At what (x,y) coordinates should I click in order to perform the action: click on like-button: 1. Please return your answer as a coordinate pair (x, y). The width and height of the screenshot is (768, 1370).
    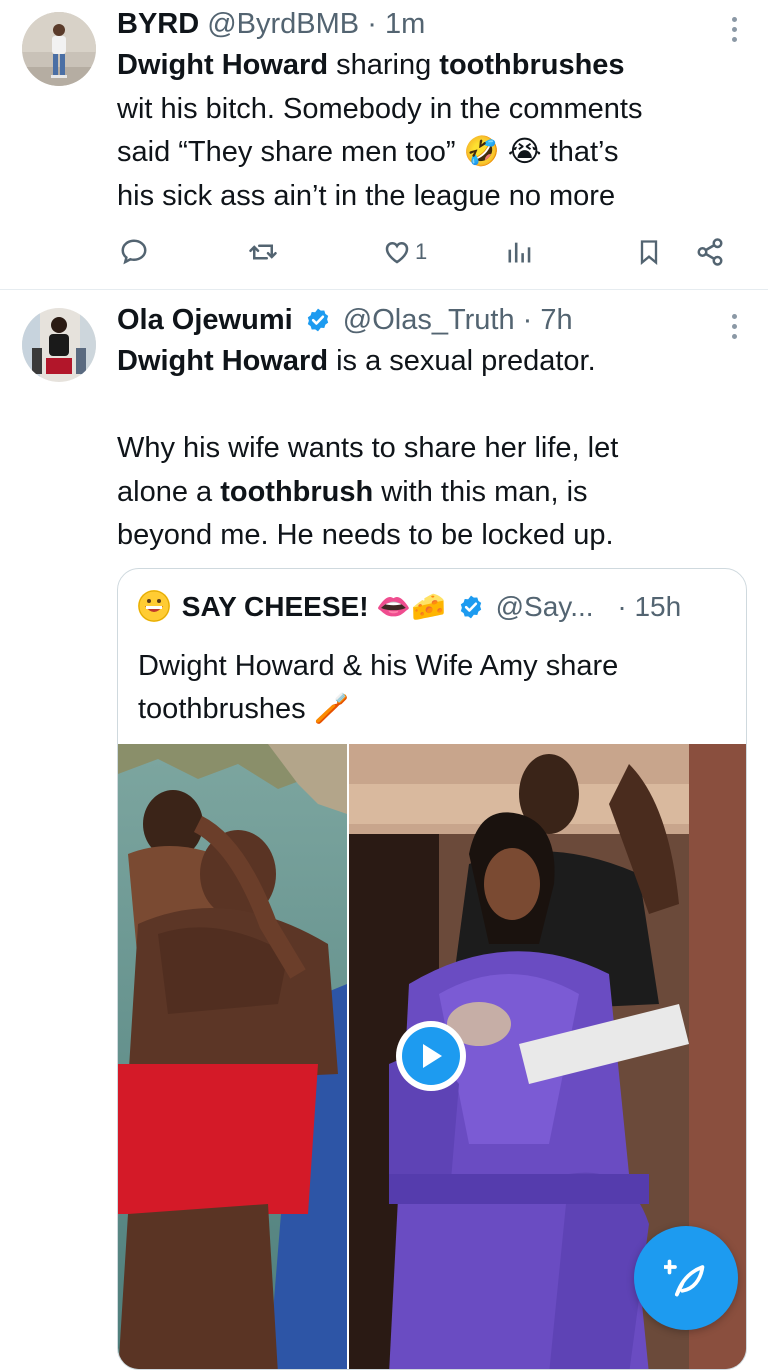
    Looking at the image, I should click on (404, 252).